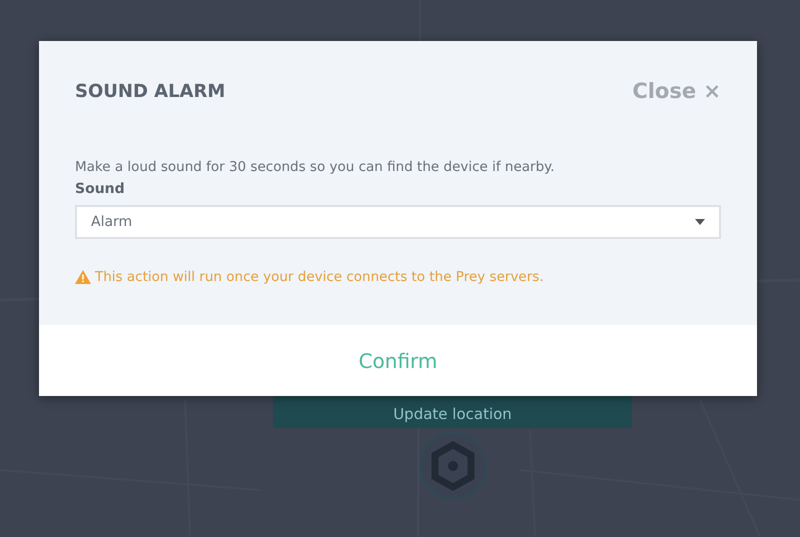  What do you see at coordinates (452, 410) in the screenshot?
I see `update-location-button: Update location` at bounding box center [452, 410].